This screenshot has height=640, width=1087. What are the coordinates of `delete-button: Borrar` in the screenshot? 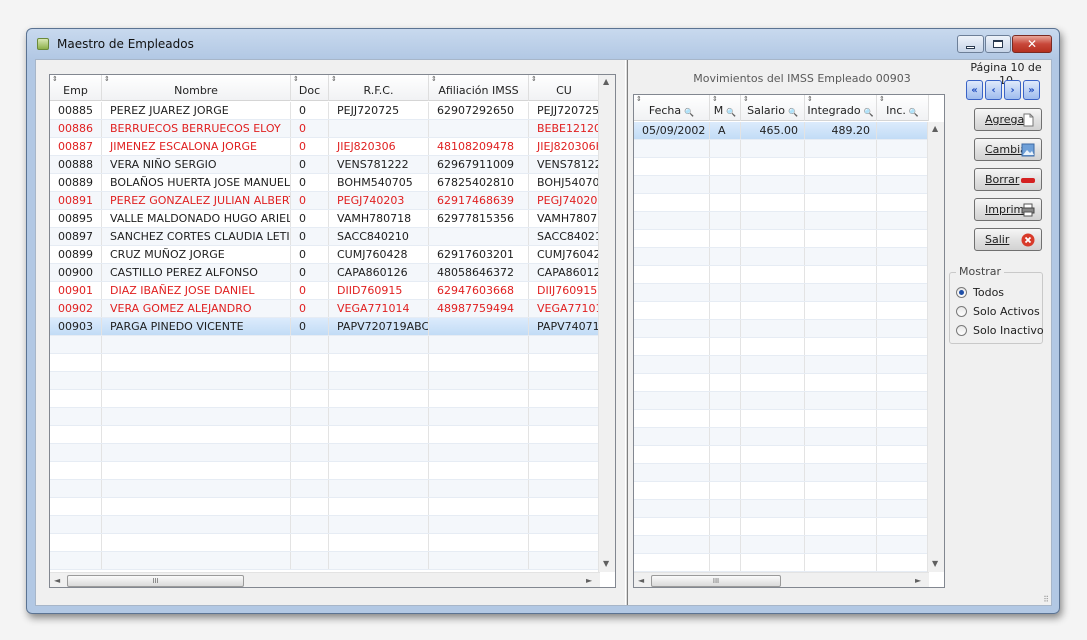 It's located at (1008, 179).